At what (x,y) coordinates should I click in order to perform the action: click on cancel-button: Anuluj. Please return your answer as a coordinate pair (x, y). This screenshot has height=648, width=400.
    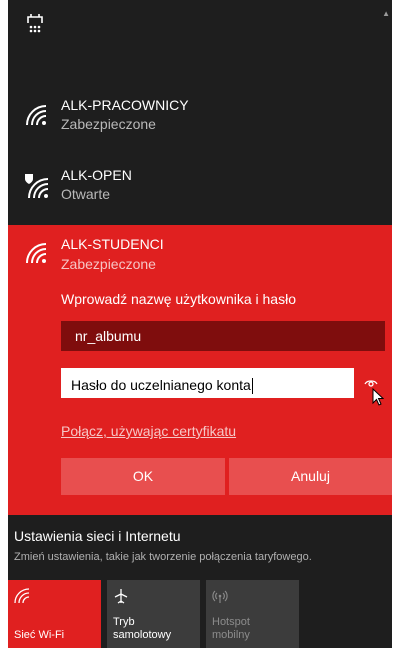
    Looking at the image, I should click on (310, 476).